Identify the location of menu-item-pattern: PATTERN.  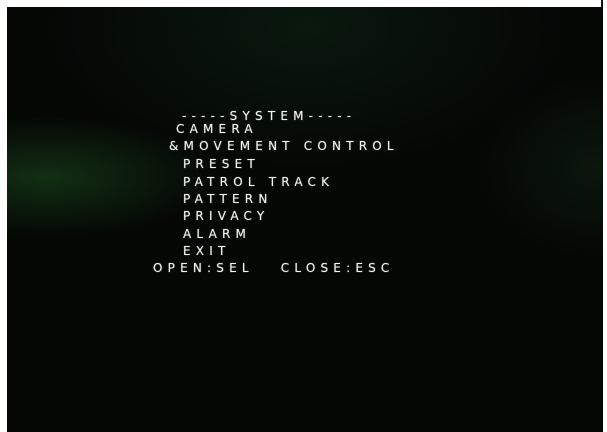
(228, 199).